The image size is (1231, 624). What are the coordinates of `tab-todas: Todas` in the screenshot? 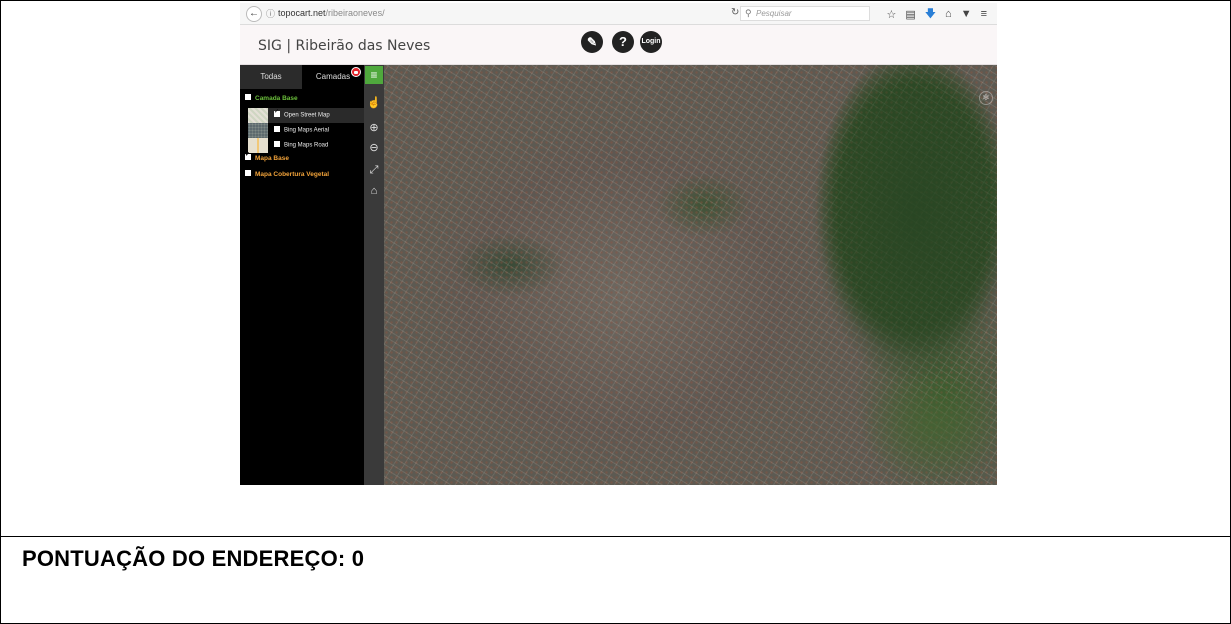 It's located at (271, 77).